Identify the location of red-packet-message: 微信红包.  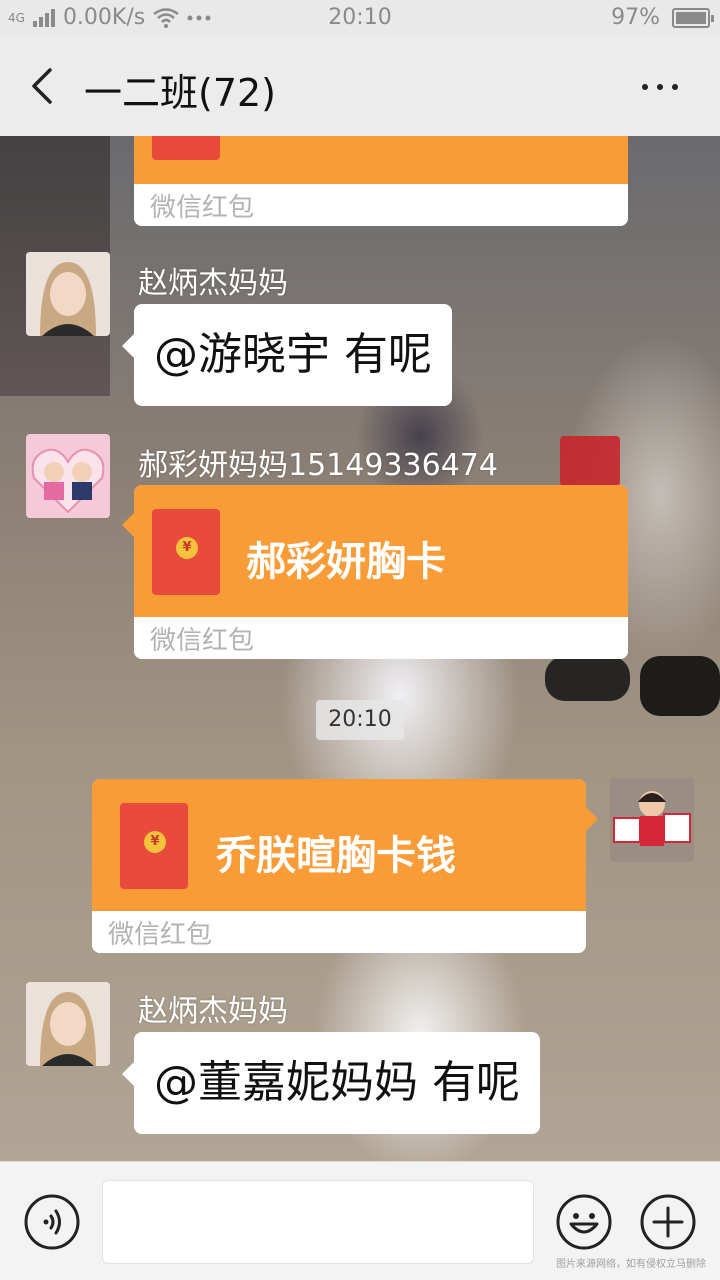
(381, 181).